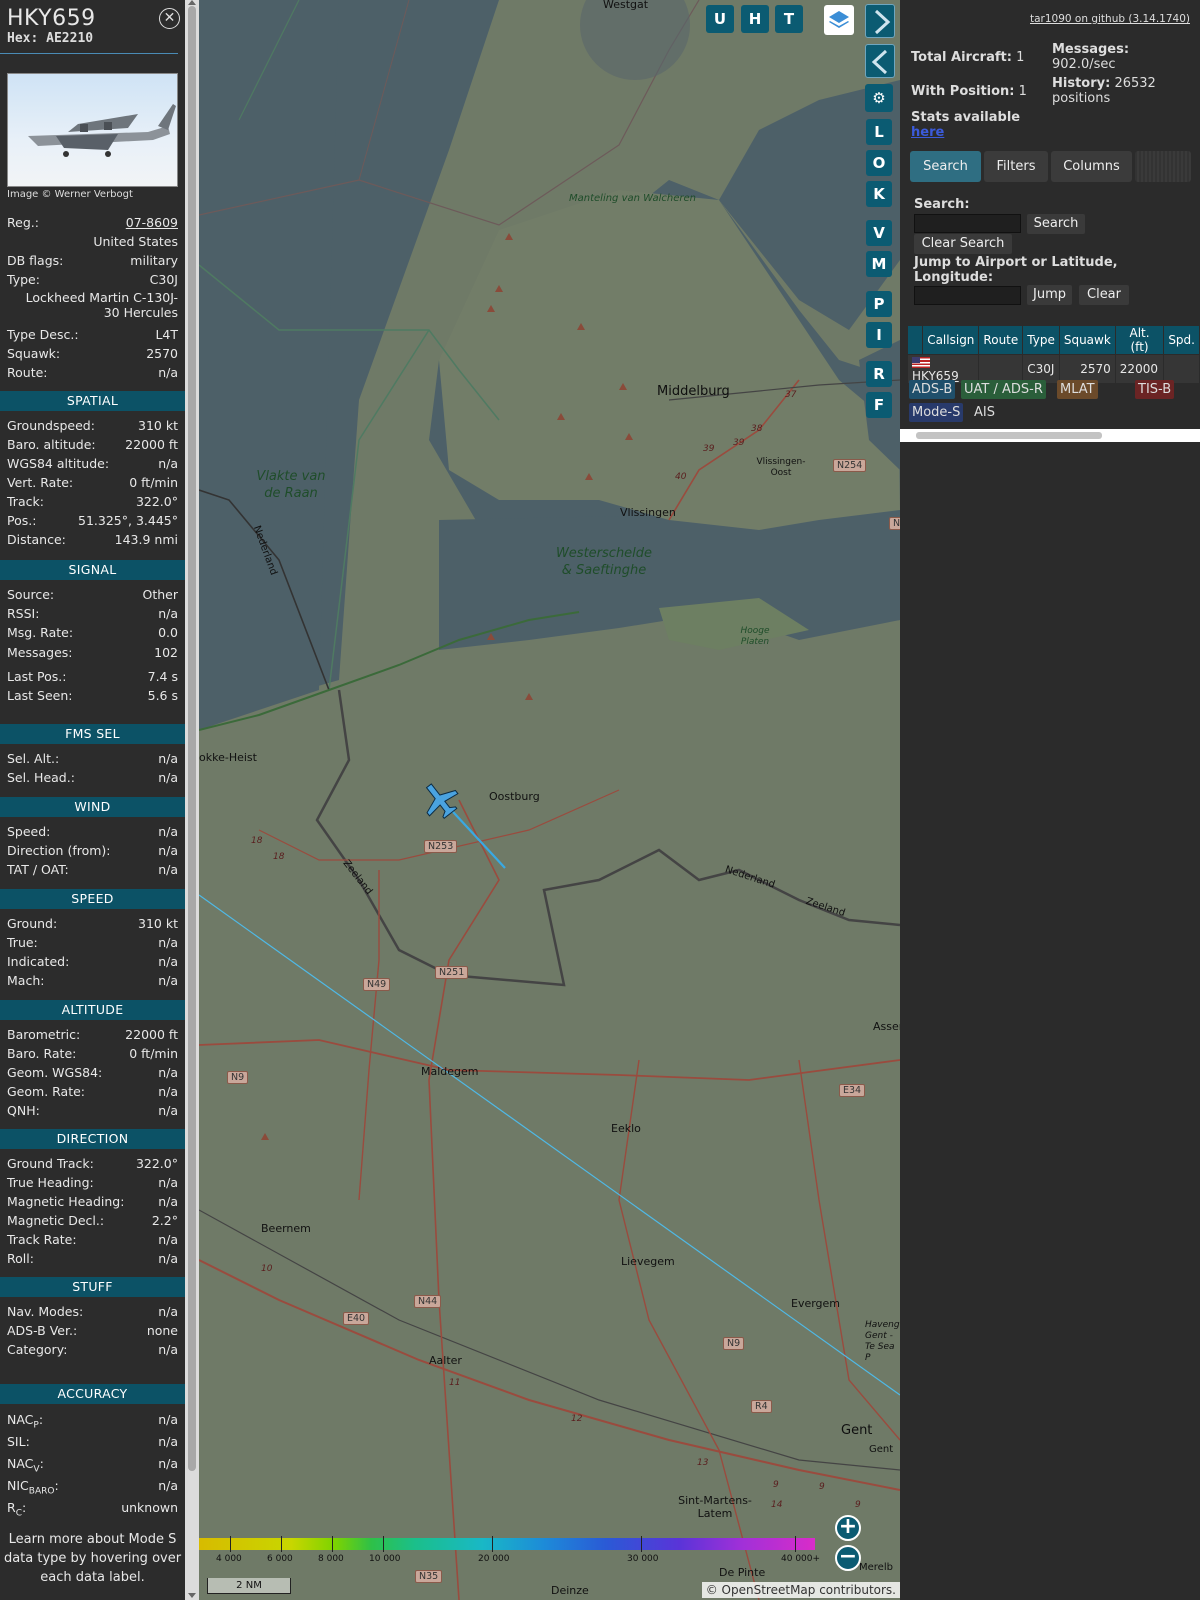 Image resolution: width=1200 pixels, height=1600 pixels. Describe the element at coordinates (1041, 340) in the screenshot. I see `col-type: Type` at that location.